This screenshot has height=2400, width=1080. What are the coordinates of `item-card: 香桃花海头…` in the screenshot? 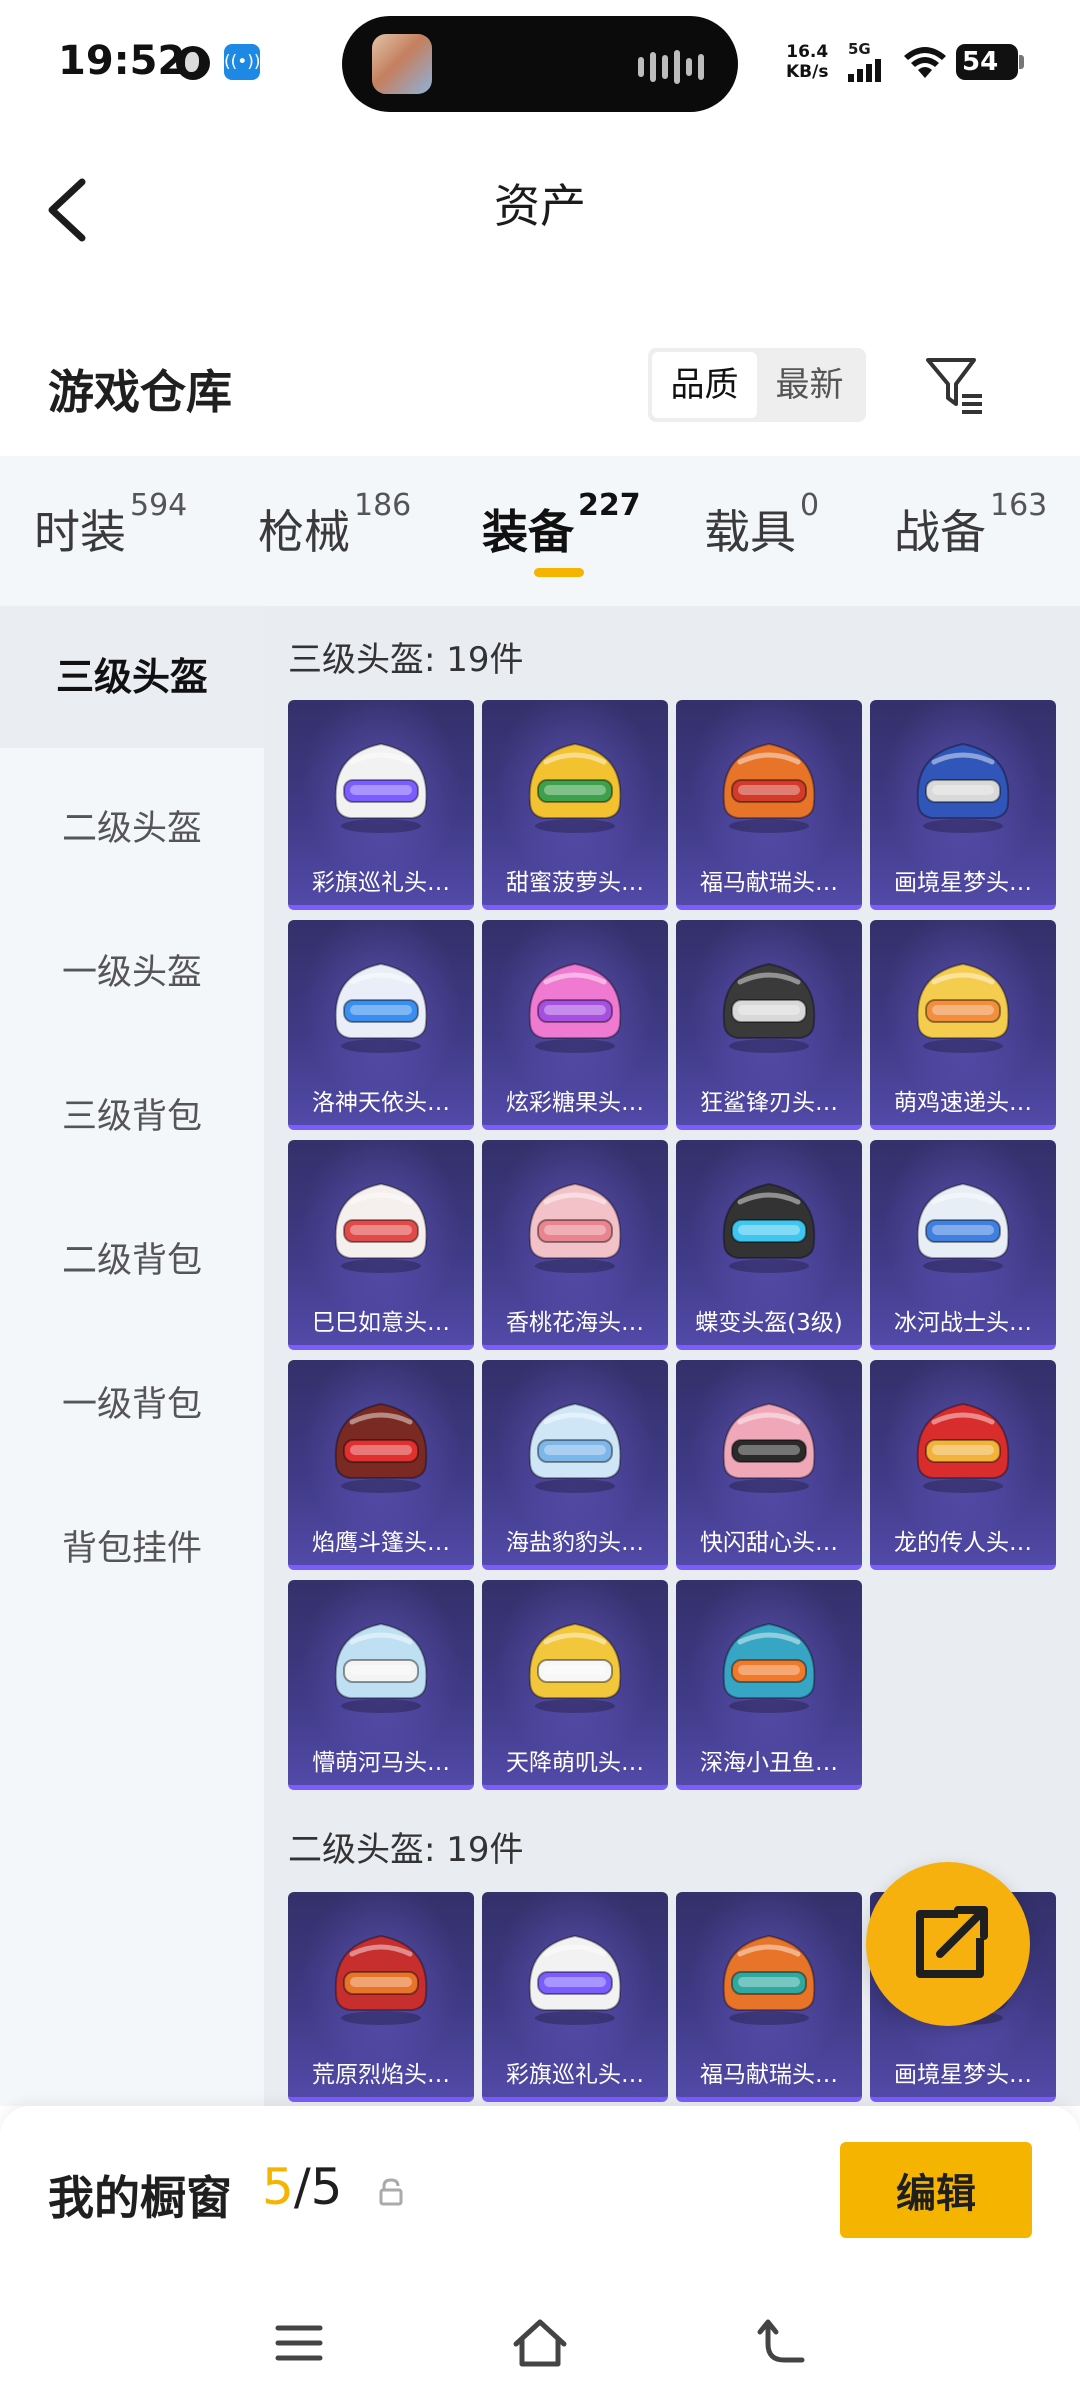 It's located at (575, 1245).